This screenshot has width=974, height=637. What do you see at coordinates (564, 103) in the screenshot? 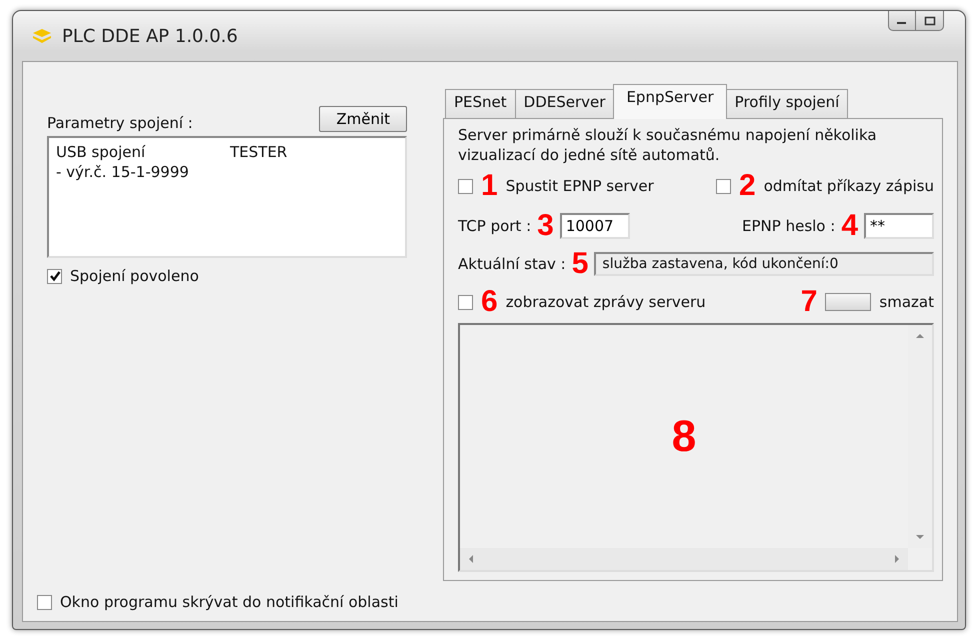
I see `tab: DDEServer` at bounding box center [564, 103].